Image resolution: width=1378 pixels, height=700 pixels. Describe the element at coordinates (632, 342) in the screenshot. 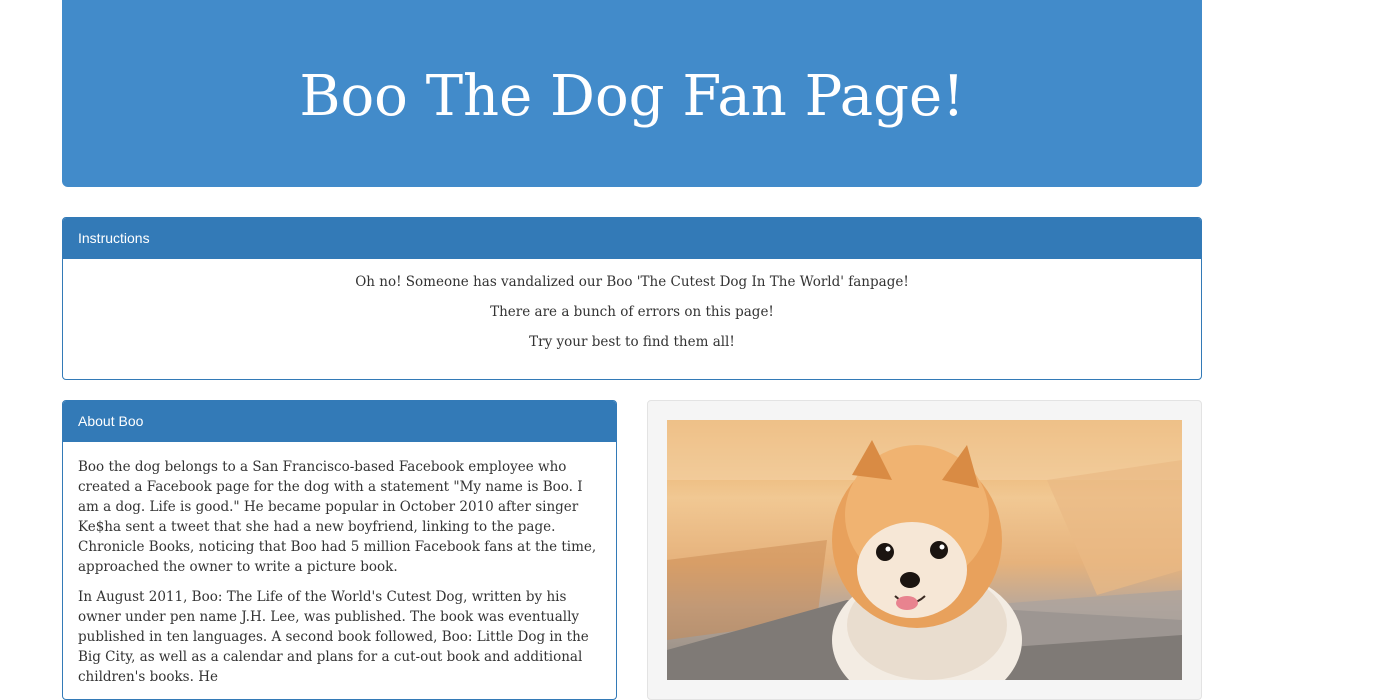

I see `instruction-line: Try your best to find them all!` at that location.